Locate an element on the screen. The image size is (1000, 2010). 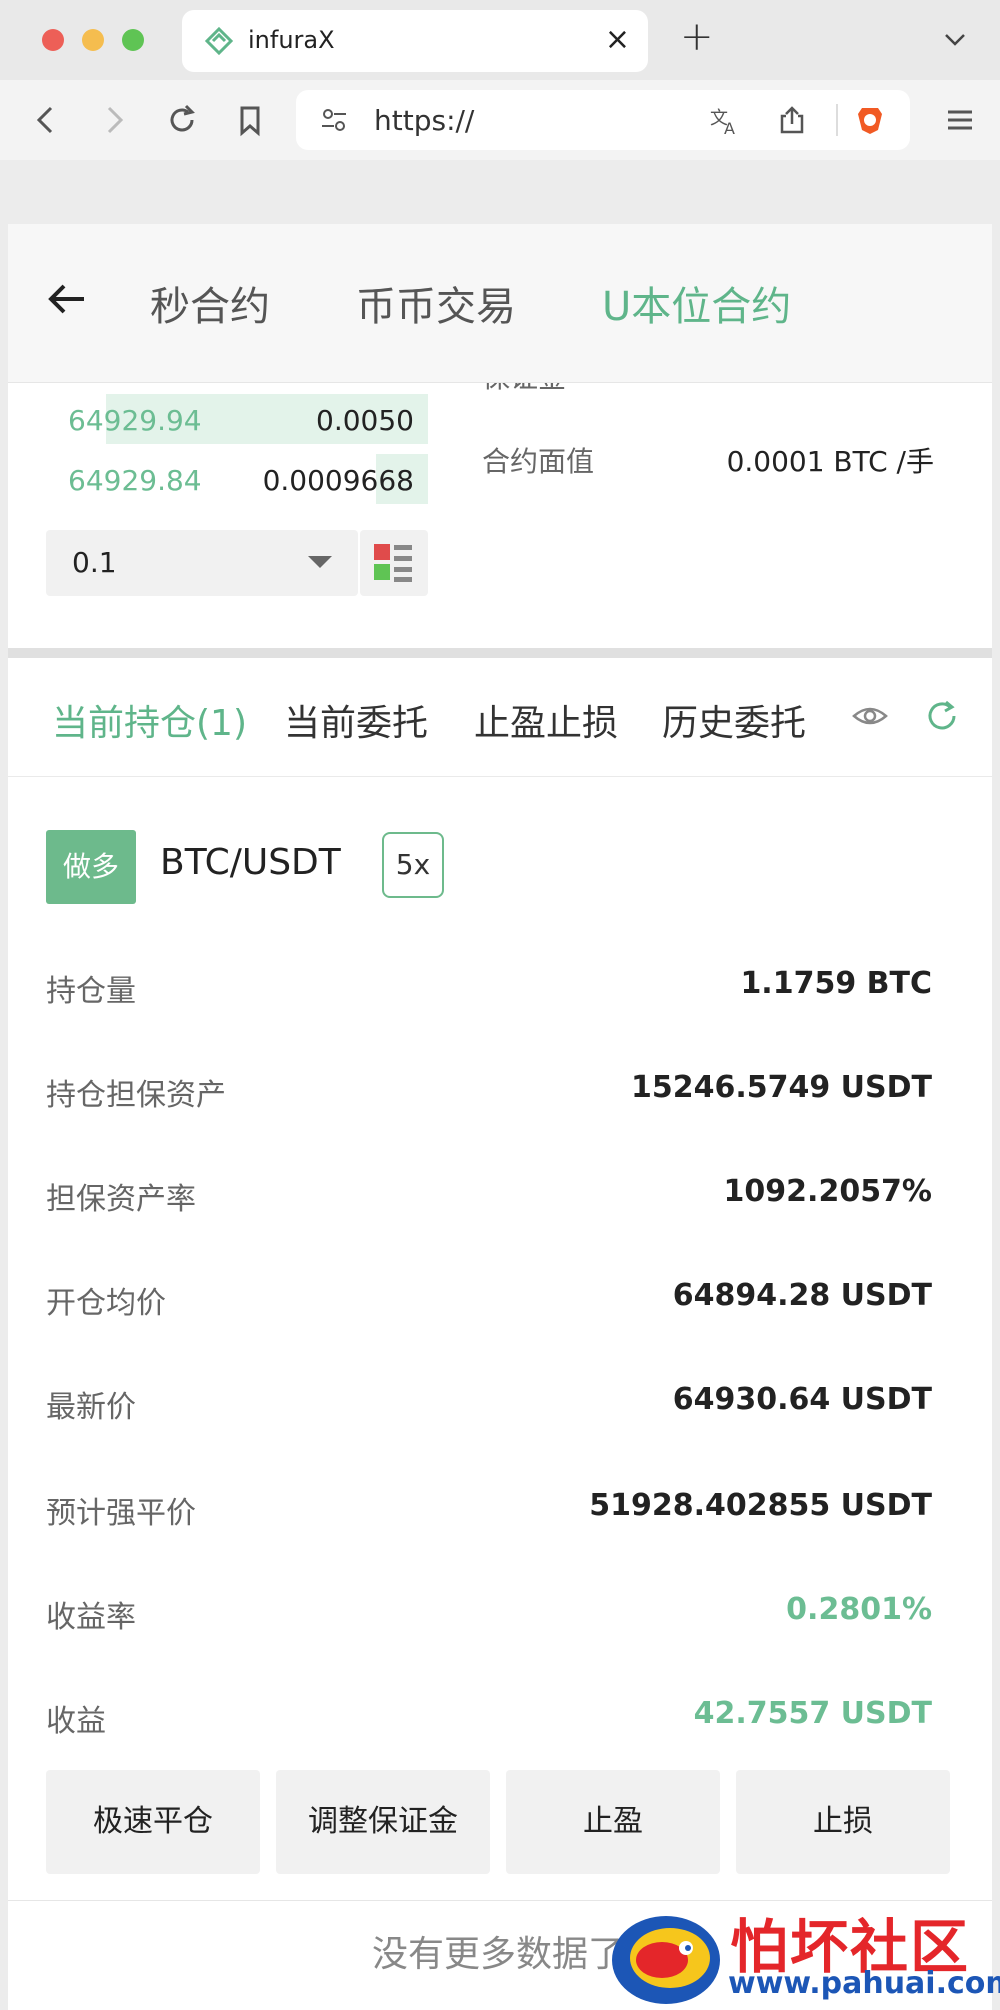
orderbook-row: 64929.84 0.0009668 is located at coordinates (237, 479).